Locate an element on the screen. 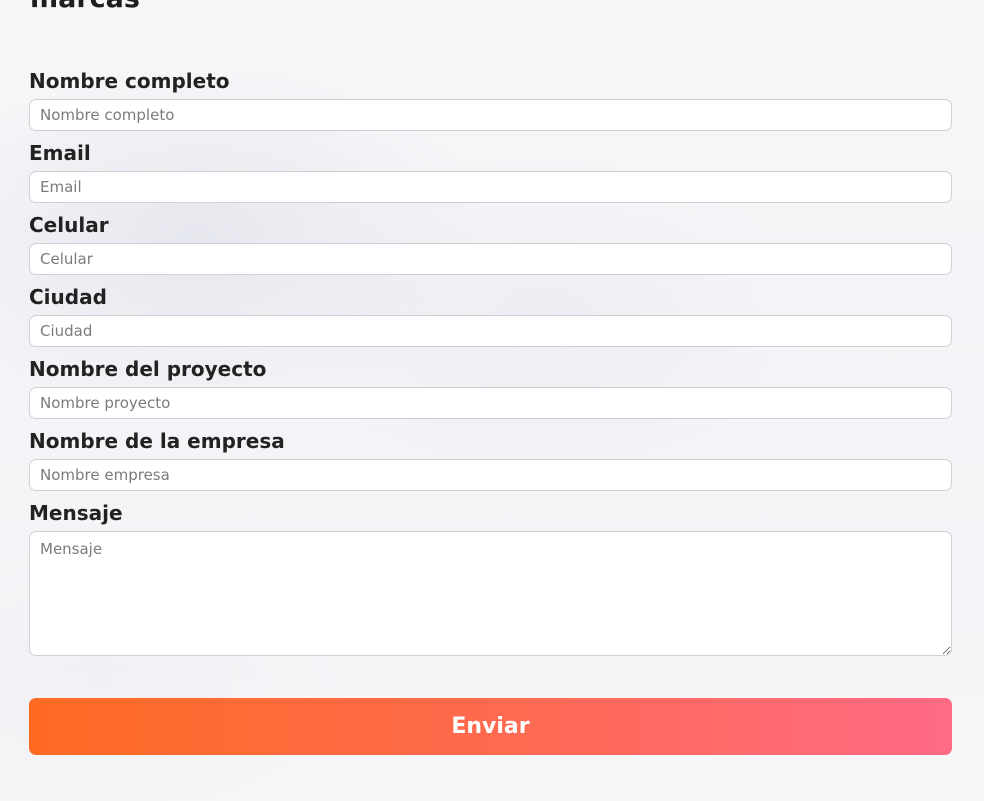  submit-button: Enviar is located at coordinates (490, 726).